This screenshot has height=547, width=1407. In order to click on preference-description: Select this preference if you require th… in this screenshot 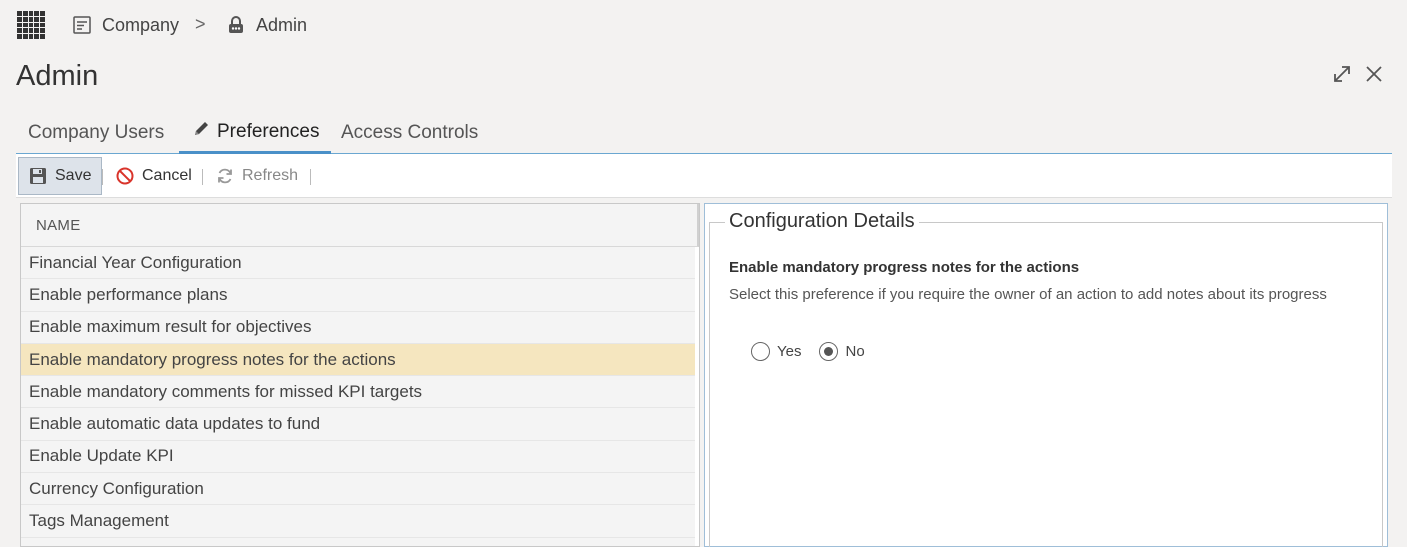, I will do `click(1028, 294)`.